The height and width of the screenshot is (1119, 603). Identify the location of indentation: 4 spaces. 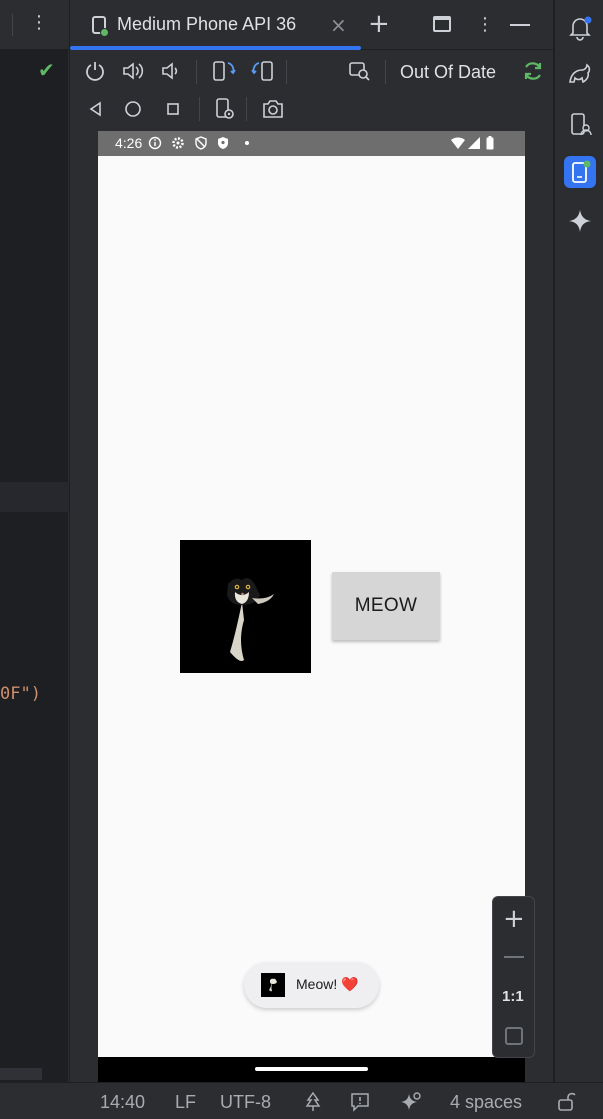
(486, 1102).